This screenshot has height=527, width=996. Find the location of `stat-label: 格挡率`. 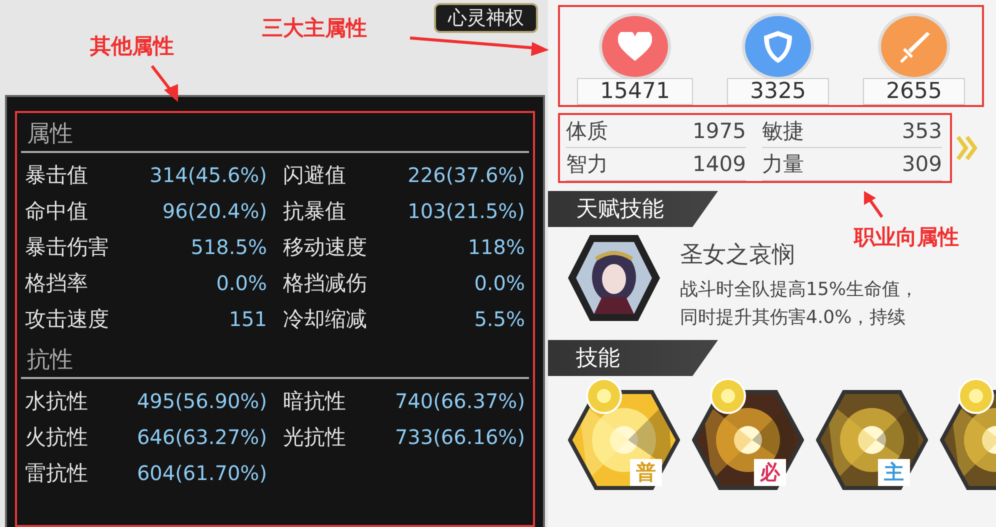

stat-label: 格挡率 is located at coordinates (56, 283).